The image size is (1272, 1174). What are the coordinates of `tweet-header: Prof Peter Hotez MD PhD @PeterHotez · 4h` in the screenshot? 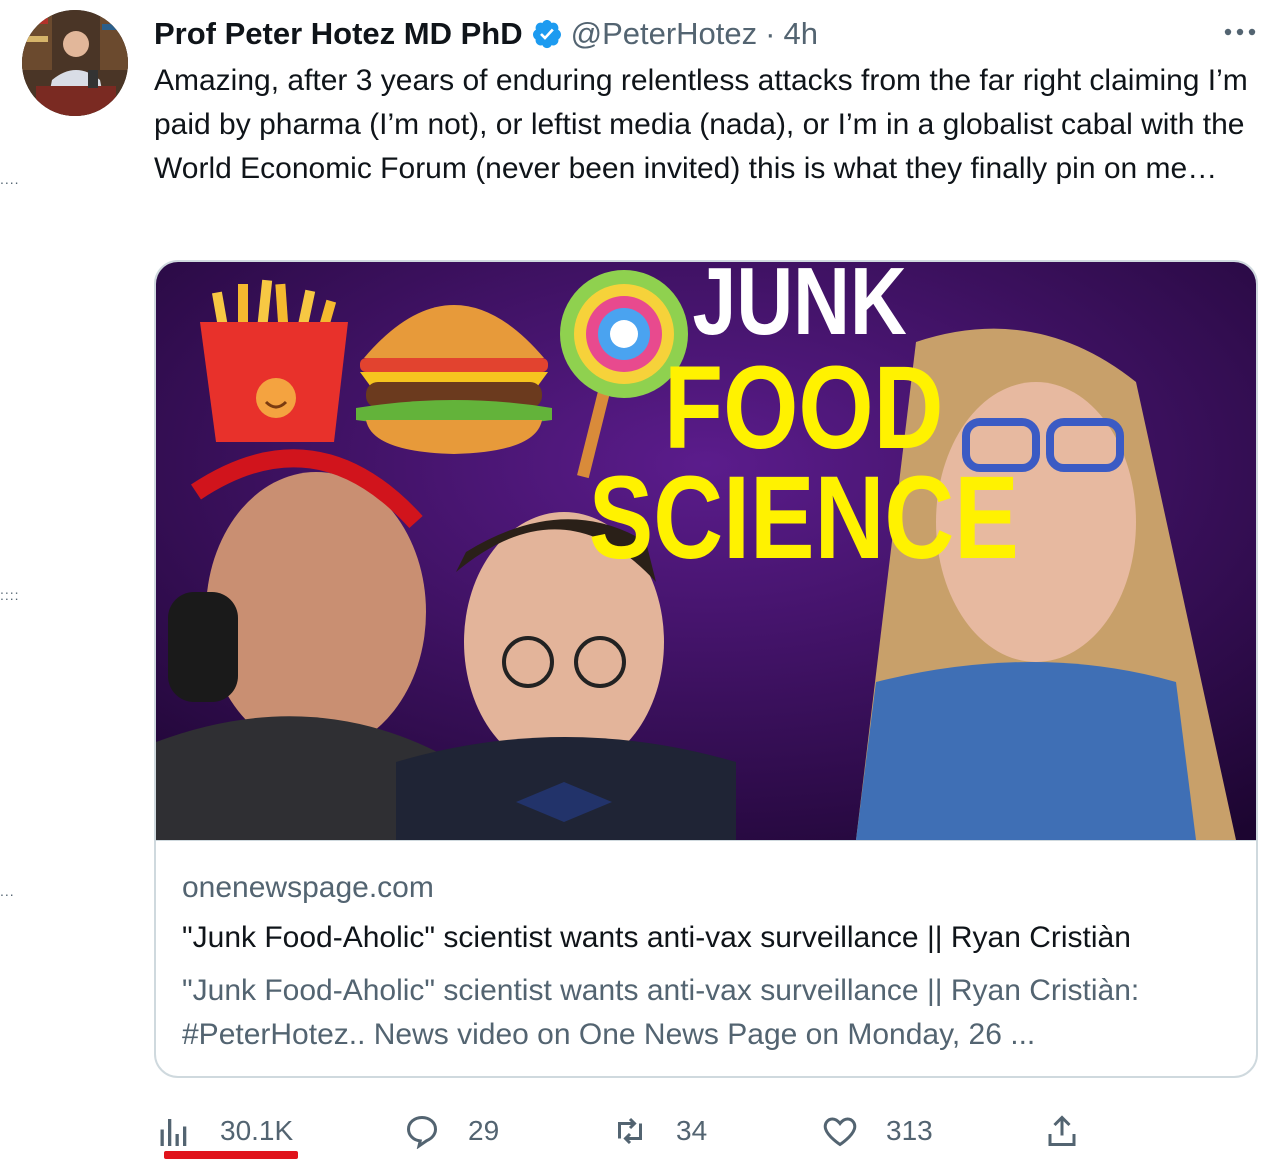 It's located at (486, 34).